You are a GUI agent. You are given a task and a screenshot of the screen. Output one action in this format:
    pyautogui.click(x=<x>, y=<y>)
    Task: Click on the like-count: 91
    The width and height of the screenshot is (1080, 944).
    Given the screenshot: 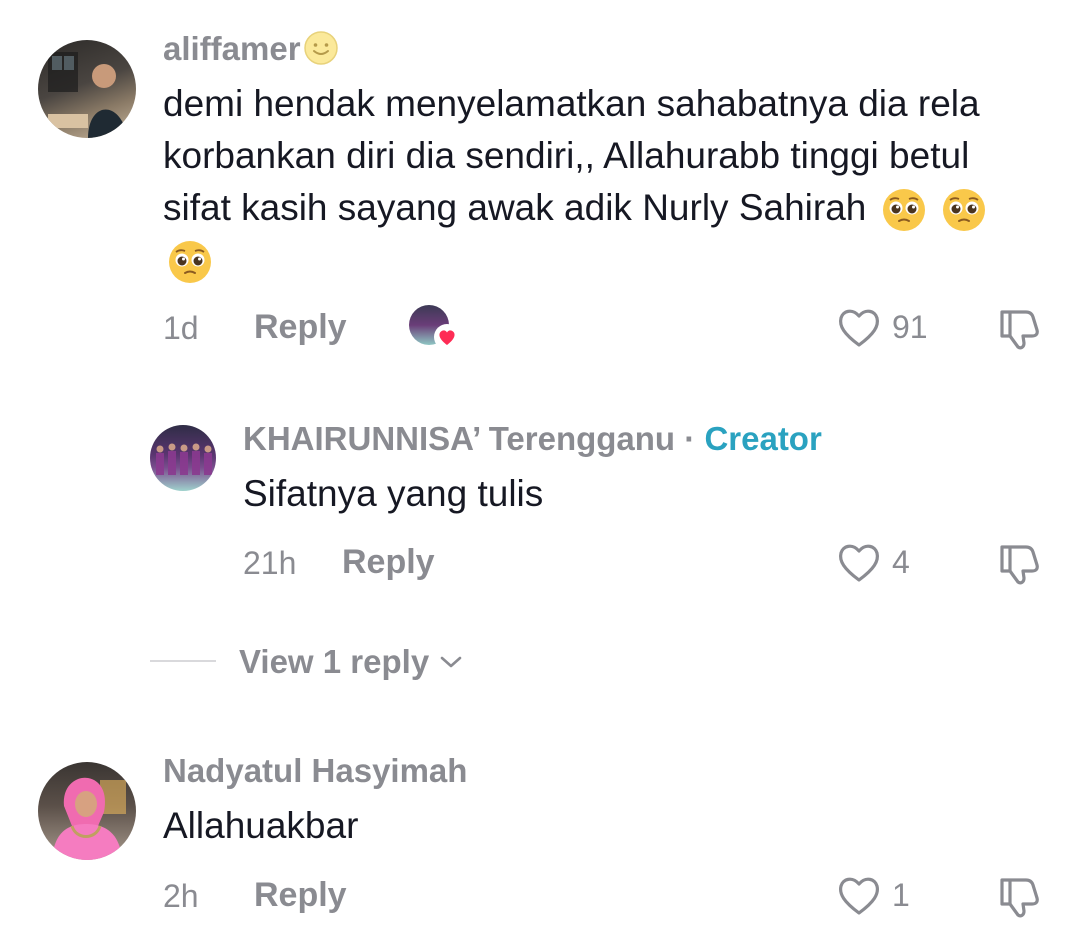 What is the action you would take?
    pyautogui.click(x=910, y=326)
    